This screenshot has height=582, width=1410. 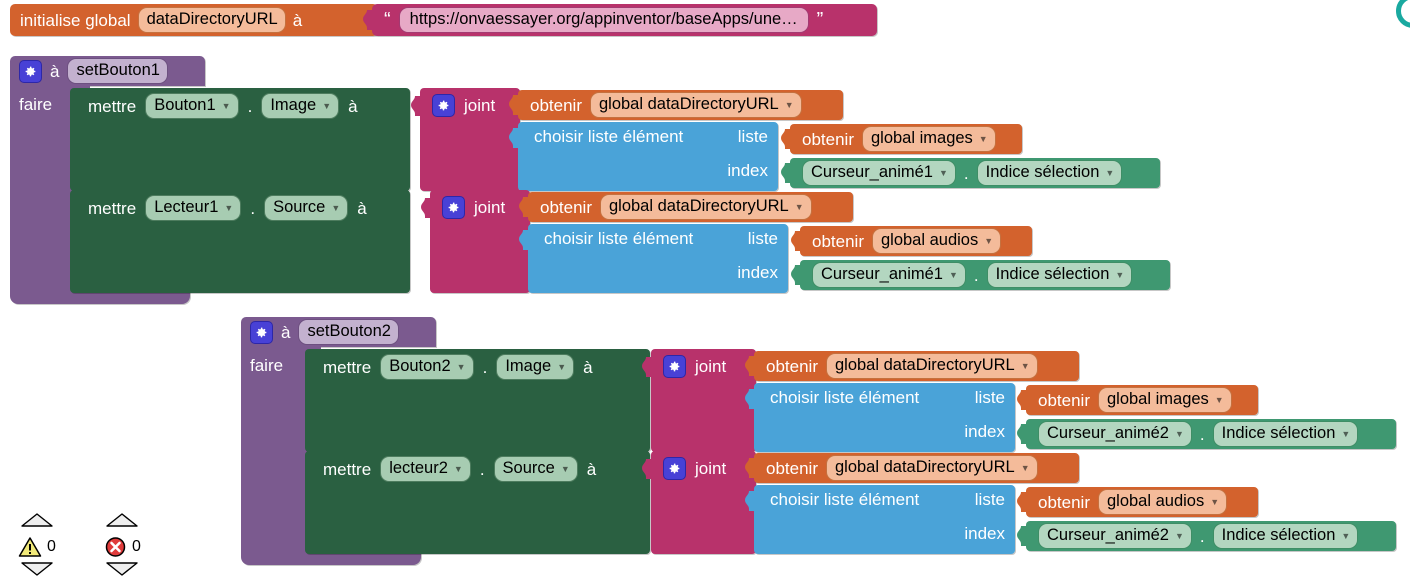 I want to click on component-getter-curseur2-indice-1: Curseur_animé2 ▼ . Indice sélection ▼, so click(x=1206, y=434).